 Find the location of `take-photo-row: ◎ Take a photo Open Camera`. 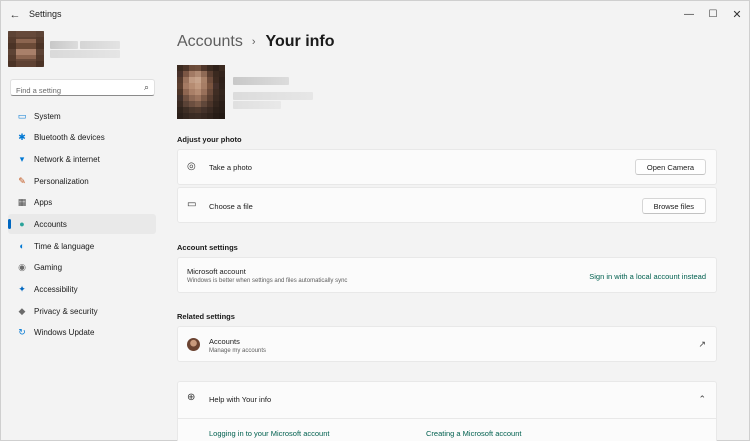

take-photo-row: ◎ Take a photo Open Camera is located at coordinates (447, 167).